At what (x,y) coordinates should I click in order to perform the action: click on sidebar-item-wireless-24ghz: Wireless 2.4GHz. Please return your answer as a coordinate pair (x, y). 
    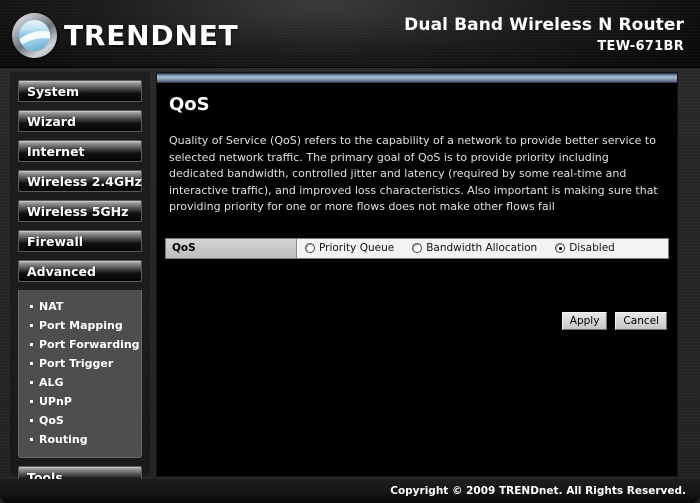
    Looking at the image, I should click on (80, 181).